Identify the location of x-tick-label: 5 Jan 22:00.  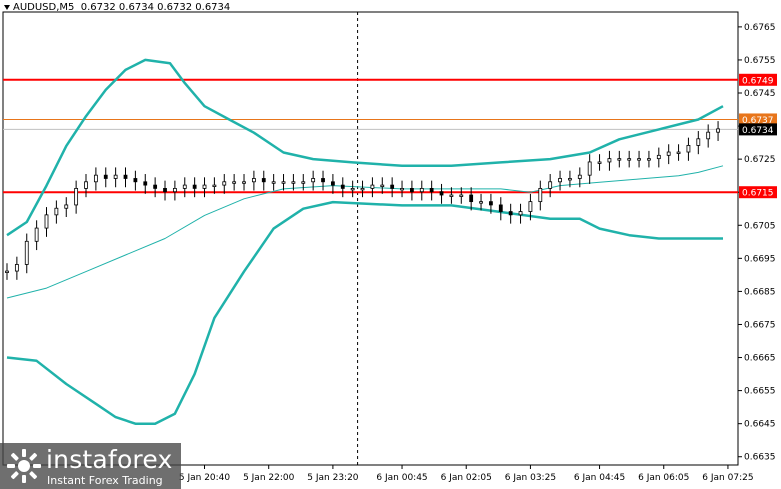
(269, 478).